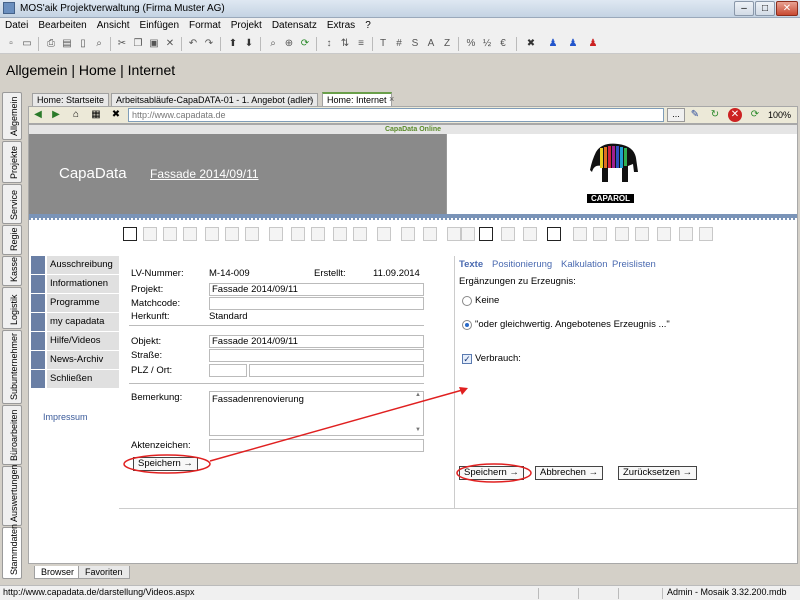  Describe the element at coordinates (530, 234) in the screenshot. I see `info-icon` at that location.